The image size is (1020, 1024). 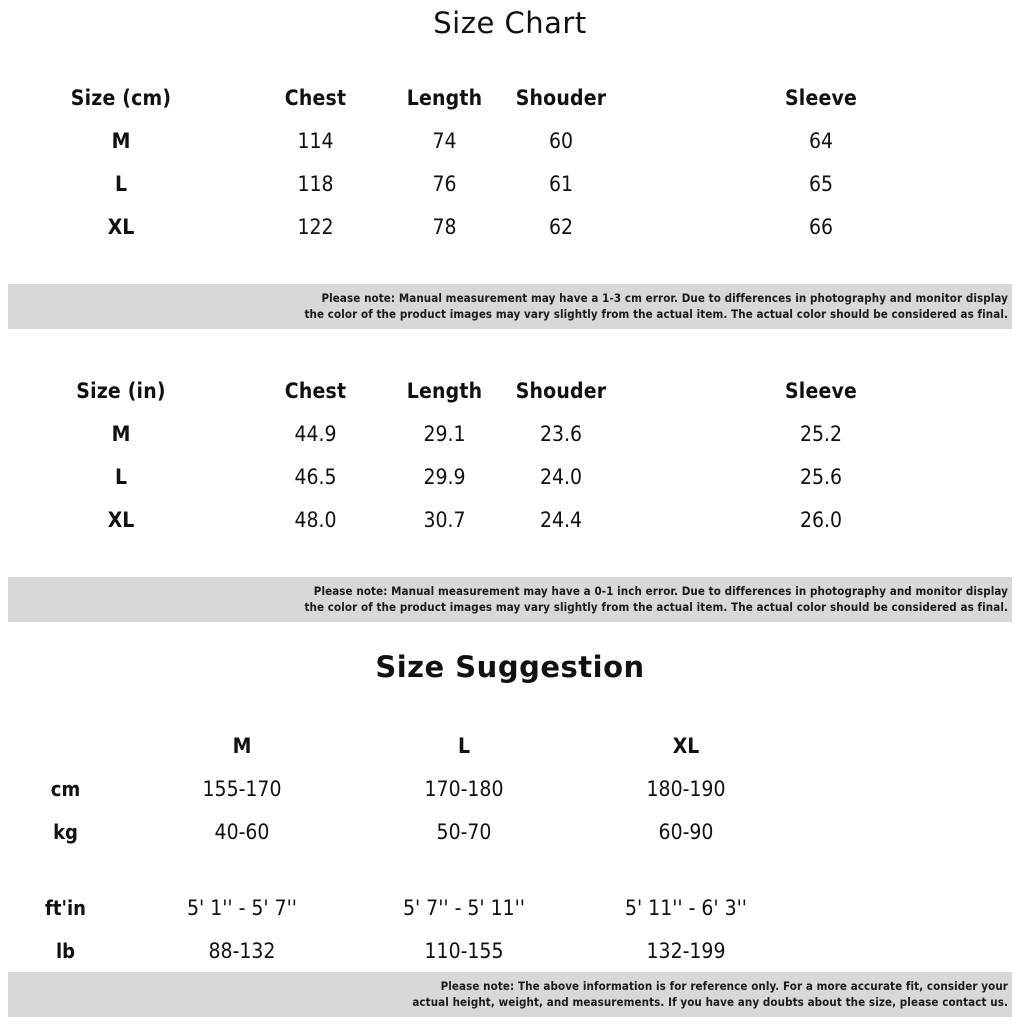 I want to click on cell-length-cm-l: 76, so click(x=444, y=183).